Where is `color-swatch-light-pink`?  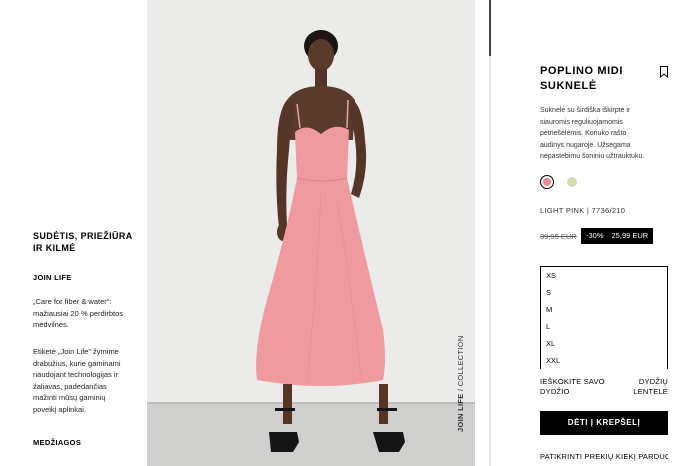 color-swatch-light-pink is located at coordinates (547, 182).